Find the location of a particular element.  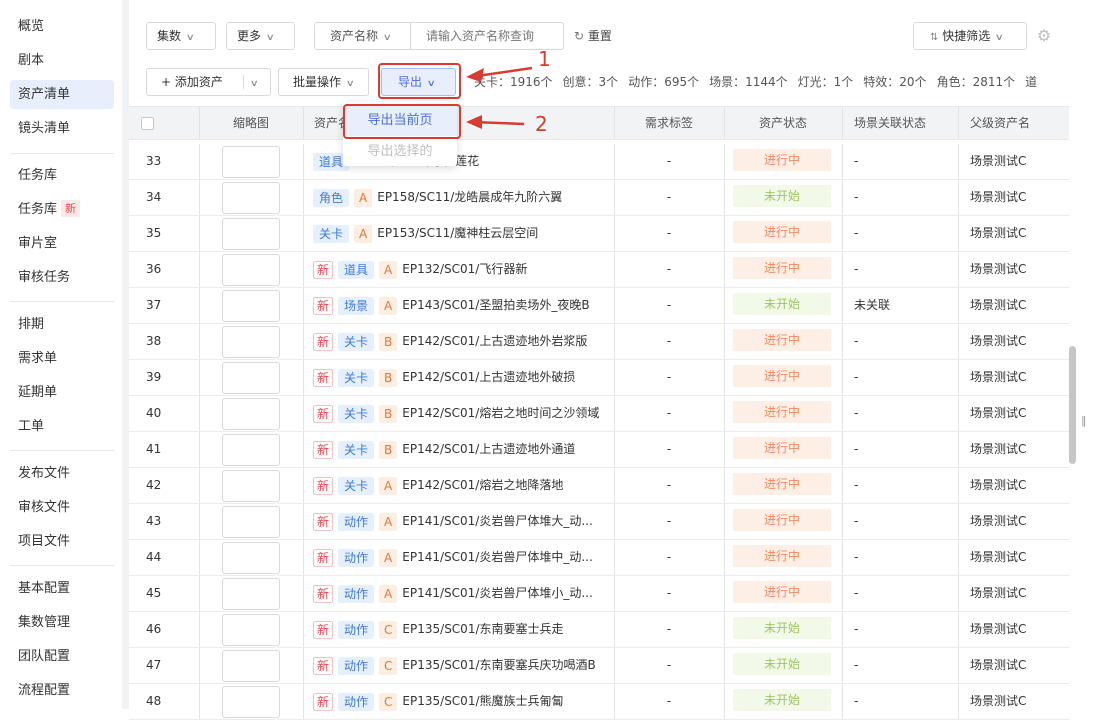

annotation-arrows is located at coordinates (499, 97).